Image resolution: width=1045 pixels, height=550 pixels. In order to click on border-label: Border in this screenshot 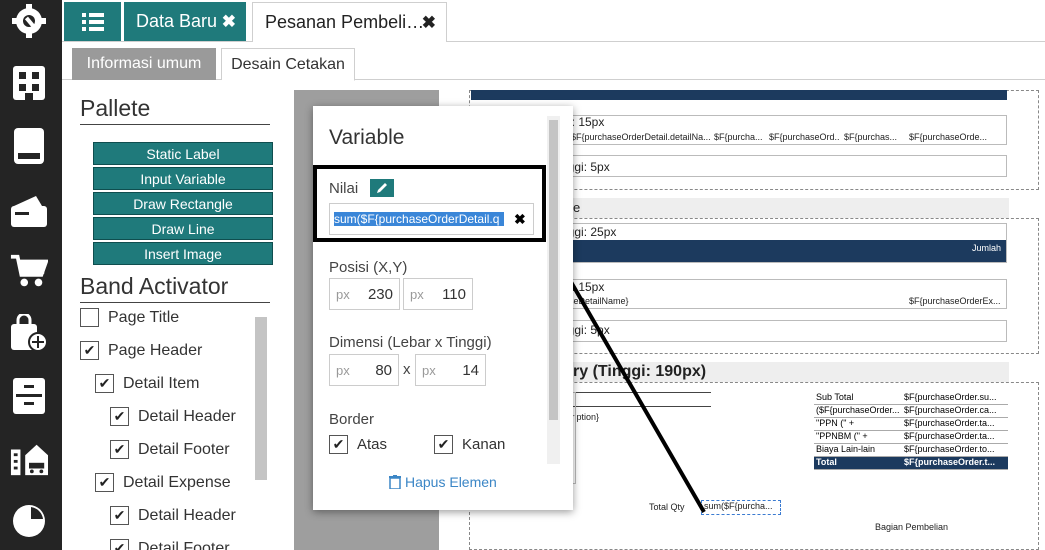, I will do `click(352, 419)`.